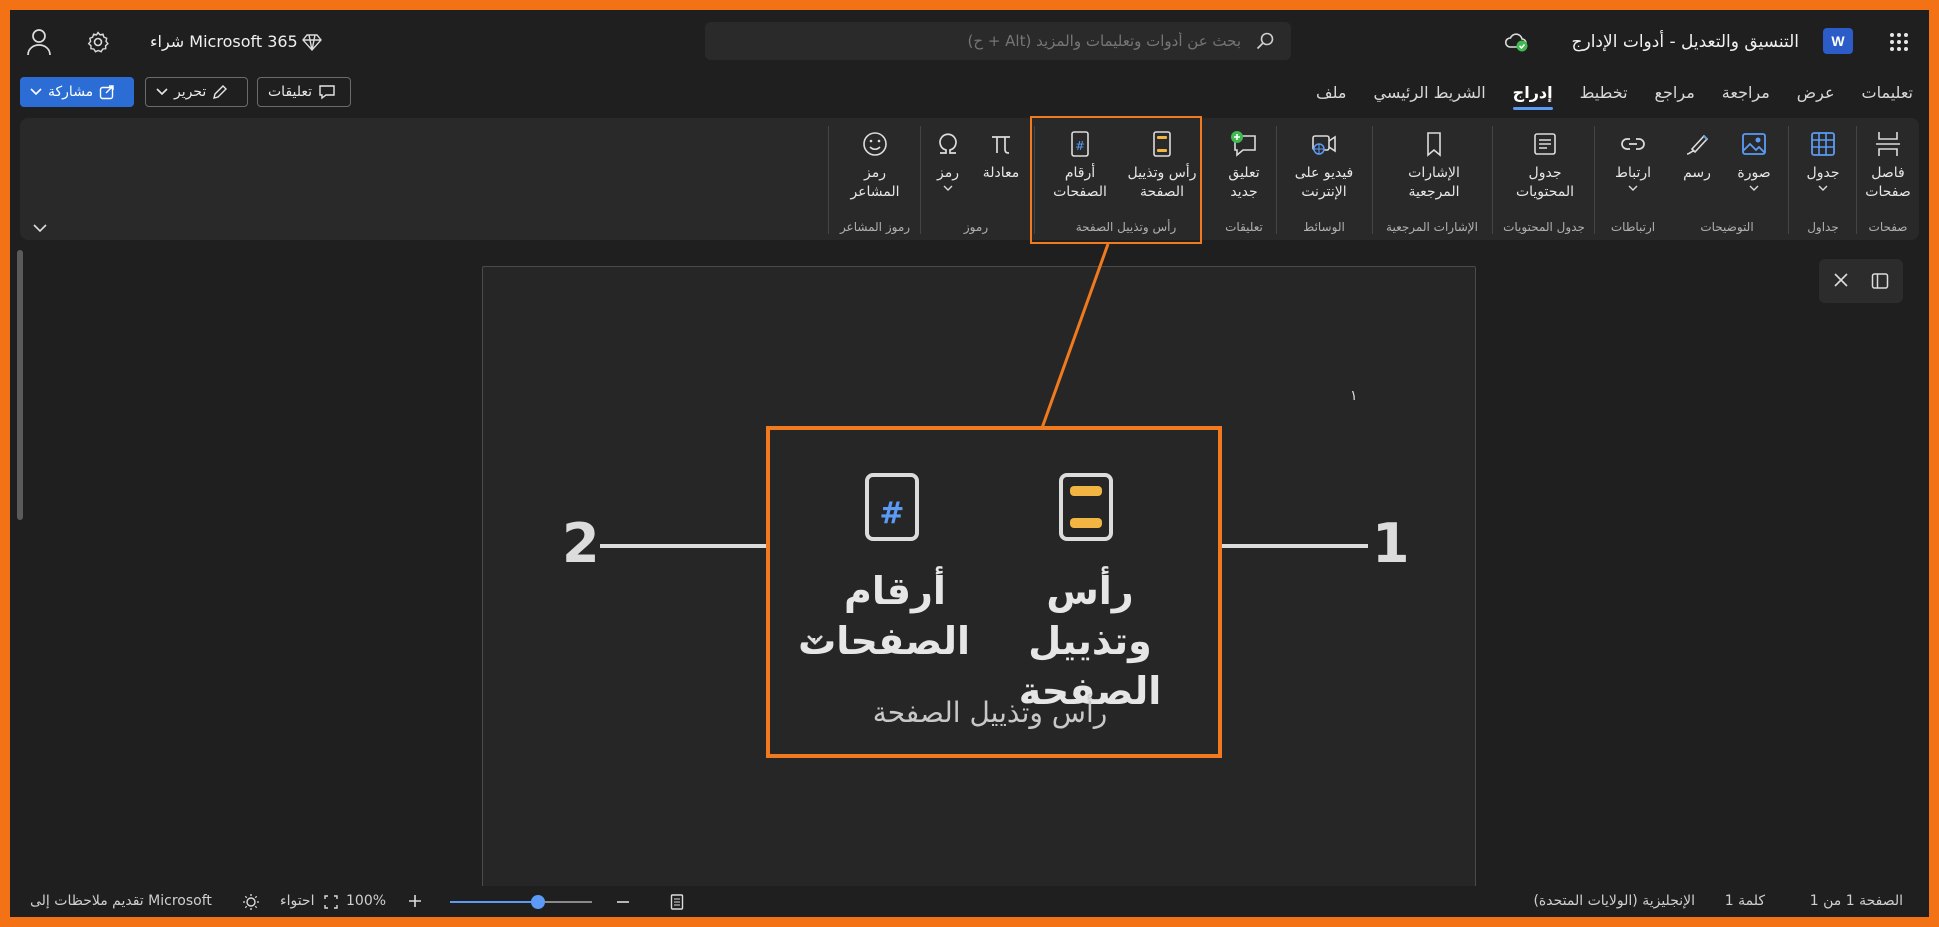  I want to click on equation-label: معادلة, so click(1001, 173).